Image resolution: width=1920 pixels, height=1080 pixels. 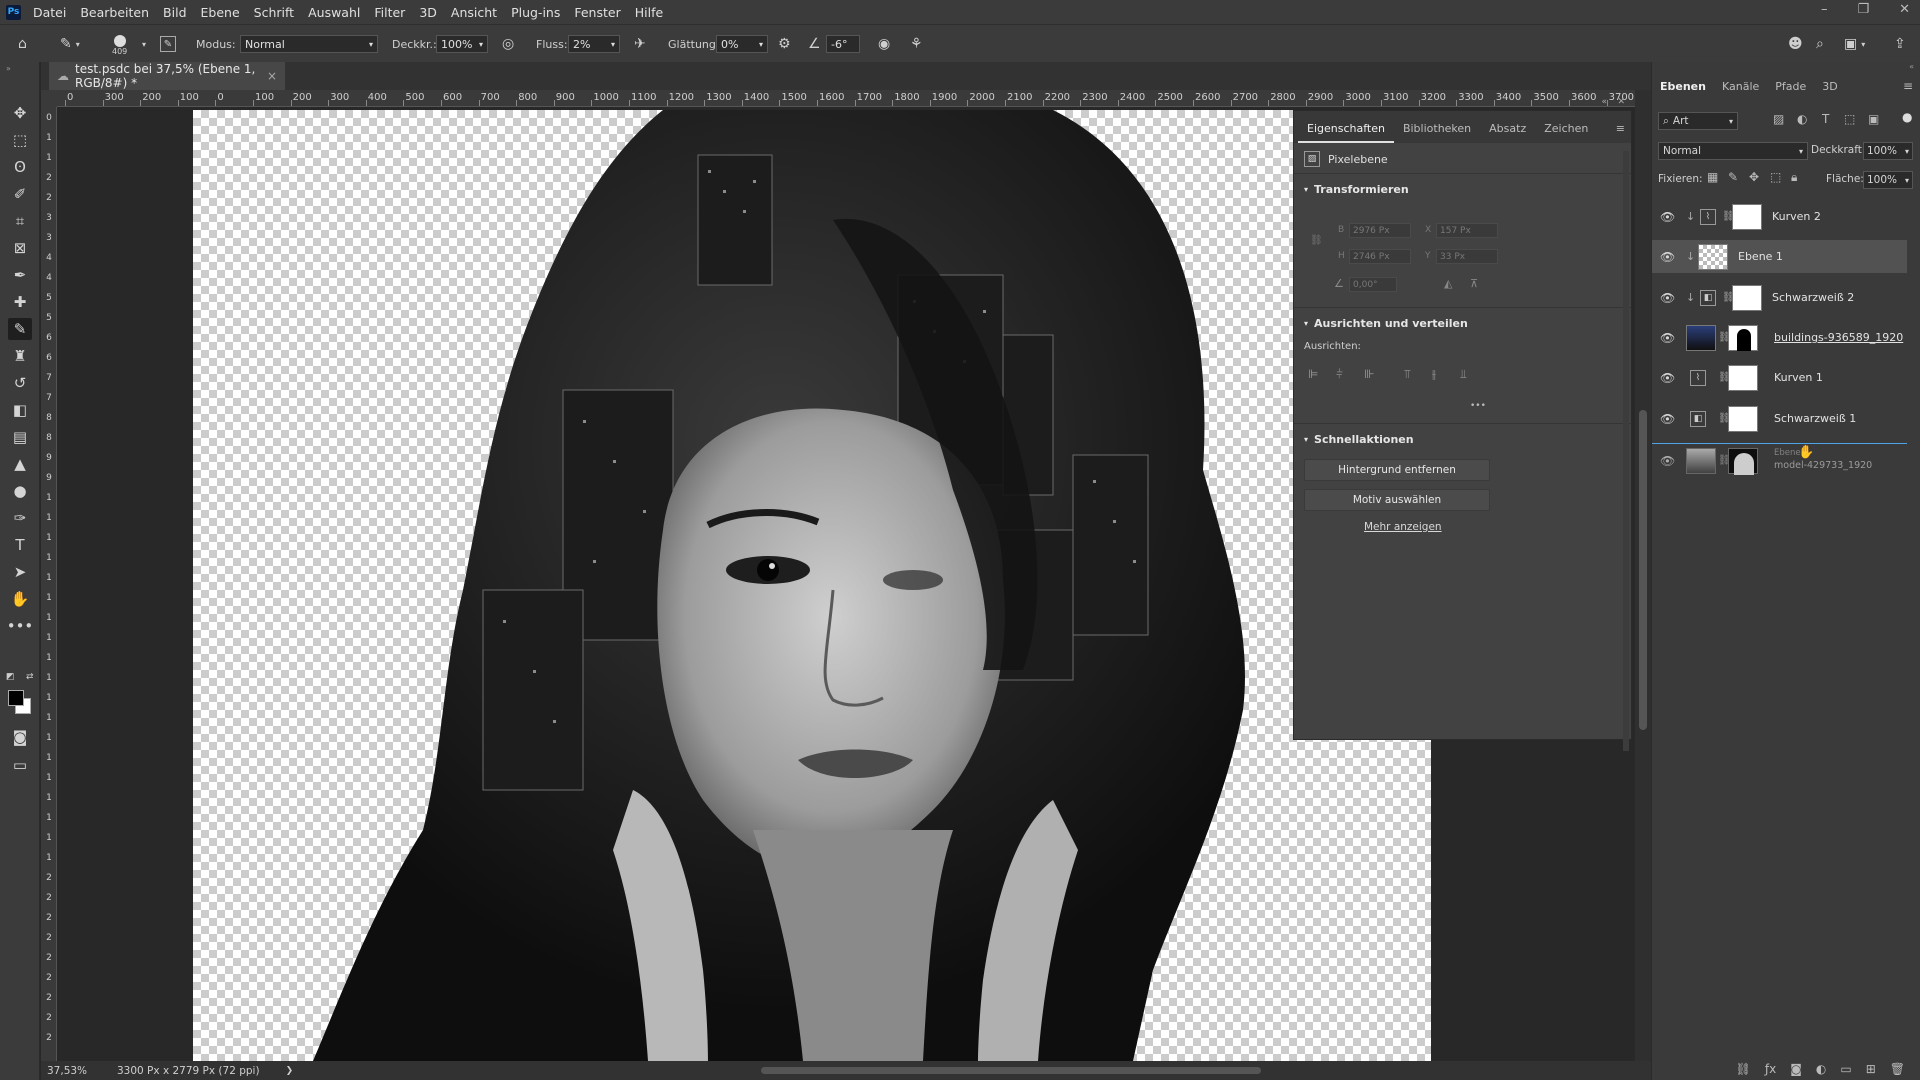 What do you see at coordinates (1448, 283) in the screenshot?
I see `flip-horizontal-icon: ◭` at bounding box center [1448, 283].